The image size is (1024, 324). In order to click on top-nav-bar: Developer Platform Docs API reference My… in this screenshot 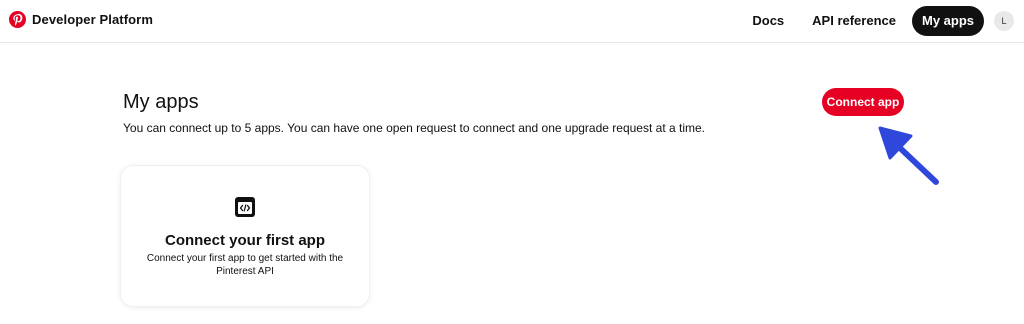, I will do `click(512, 21)`.